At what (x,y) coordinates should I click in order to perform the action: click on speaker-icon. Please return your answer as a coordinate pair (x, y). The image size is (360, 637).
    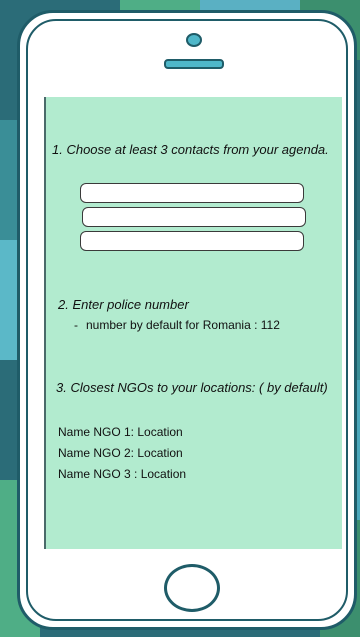
    Looking at the image, I should click on (194, 64).